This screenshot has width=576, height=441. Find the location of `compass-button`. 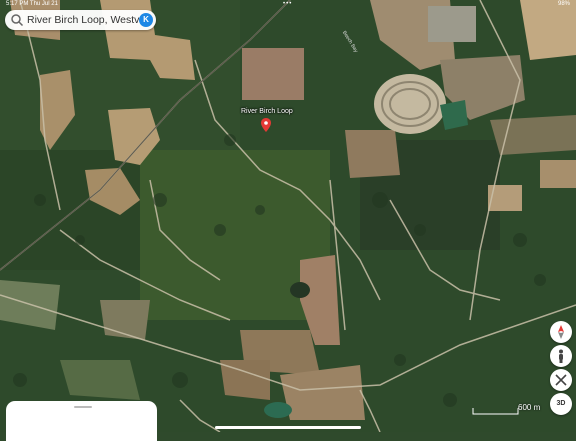

compass-button is located at coordinates (561, 332).